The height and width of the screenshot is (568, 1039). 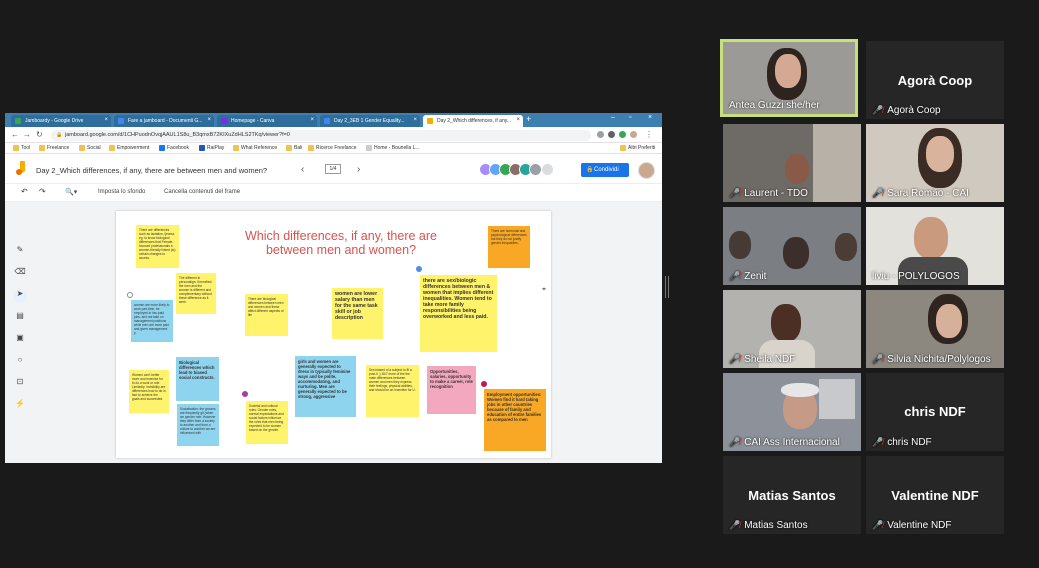 I want to click on browser-tab: Homepage - Canva ×, so click(x=267, y=121).